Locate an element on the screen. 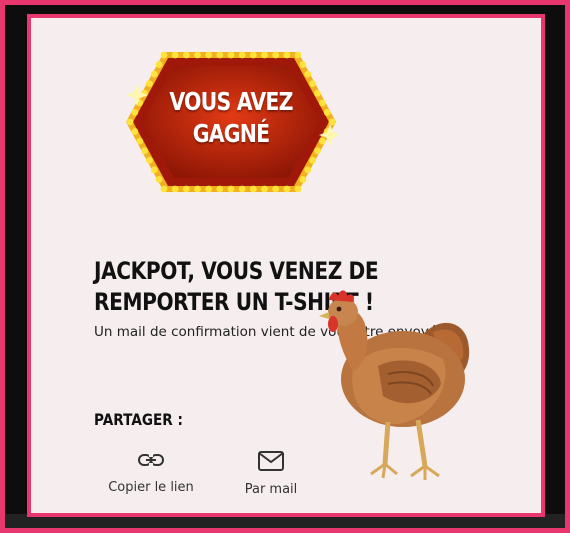  badge-title: VOUS AVEZ GAGNÉ is located at coordinates (230, 118).